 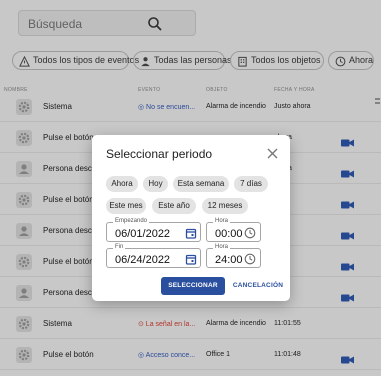 I want to click on end-date-field: Fin 06/24/2022, so click(x=153, y=256).